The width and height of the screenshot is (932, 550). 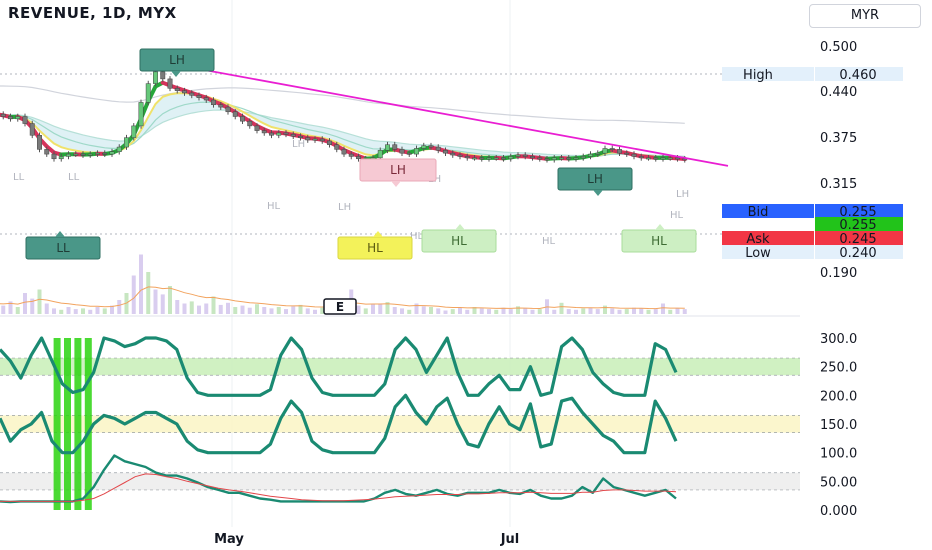 I want to click on oscillator-tick-label: 250.0, so click(x=838, y=368).